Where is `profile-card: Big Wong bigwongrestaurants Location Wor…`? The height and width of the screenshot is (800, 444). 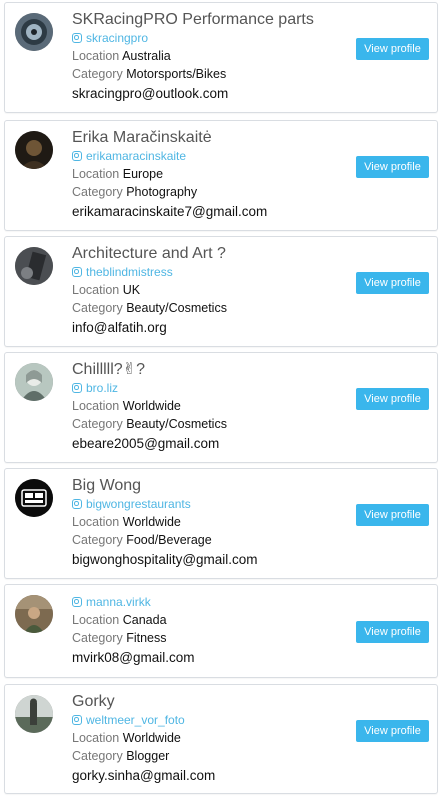
profile-card: Big Wong bigwongrestaurants Location Wor… is located at coordinates (221, 523).